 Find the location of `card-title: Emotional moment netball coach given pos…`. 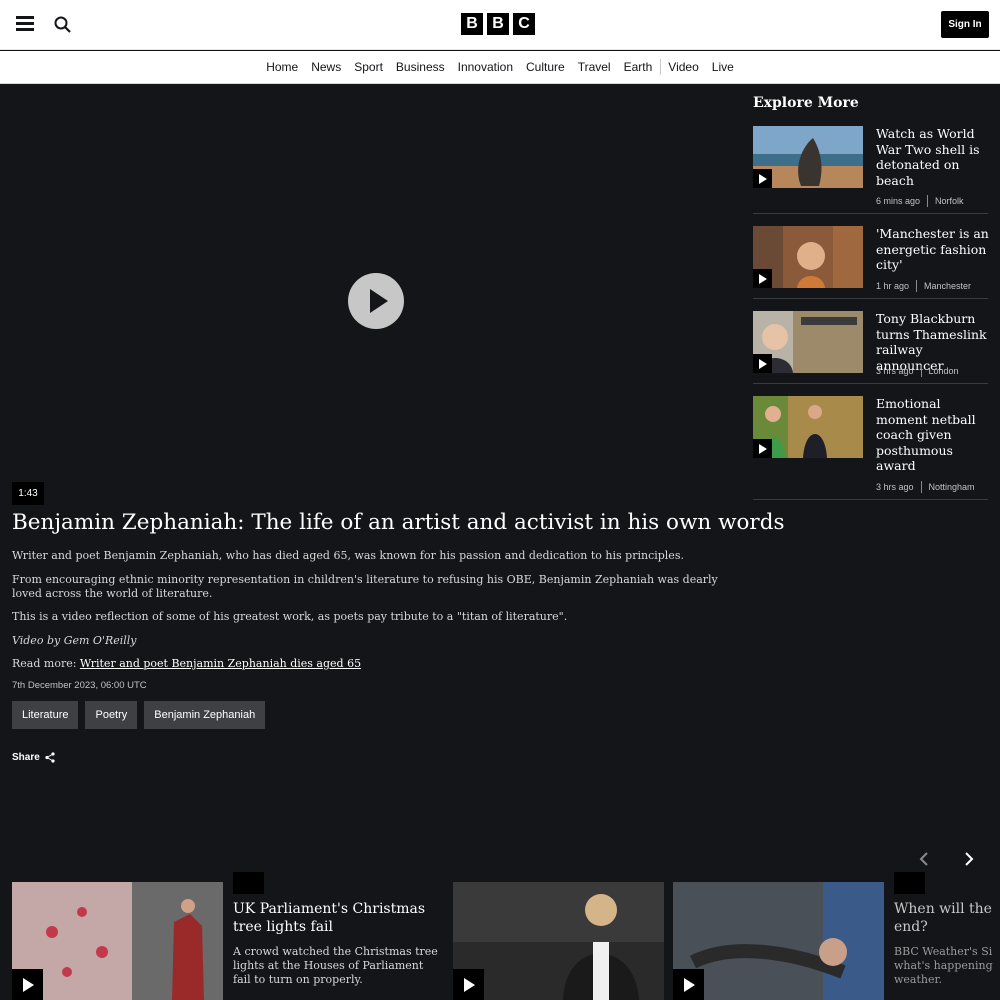

card-title: Emotional moment netball coach given pos… is located at coordinates (935, 435).